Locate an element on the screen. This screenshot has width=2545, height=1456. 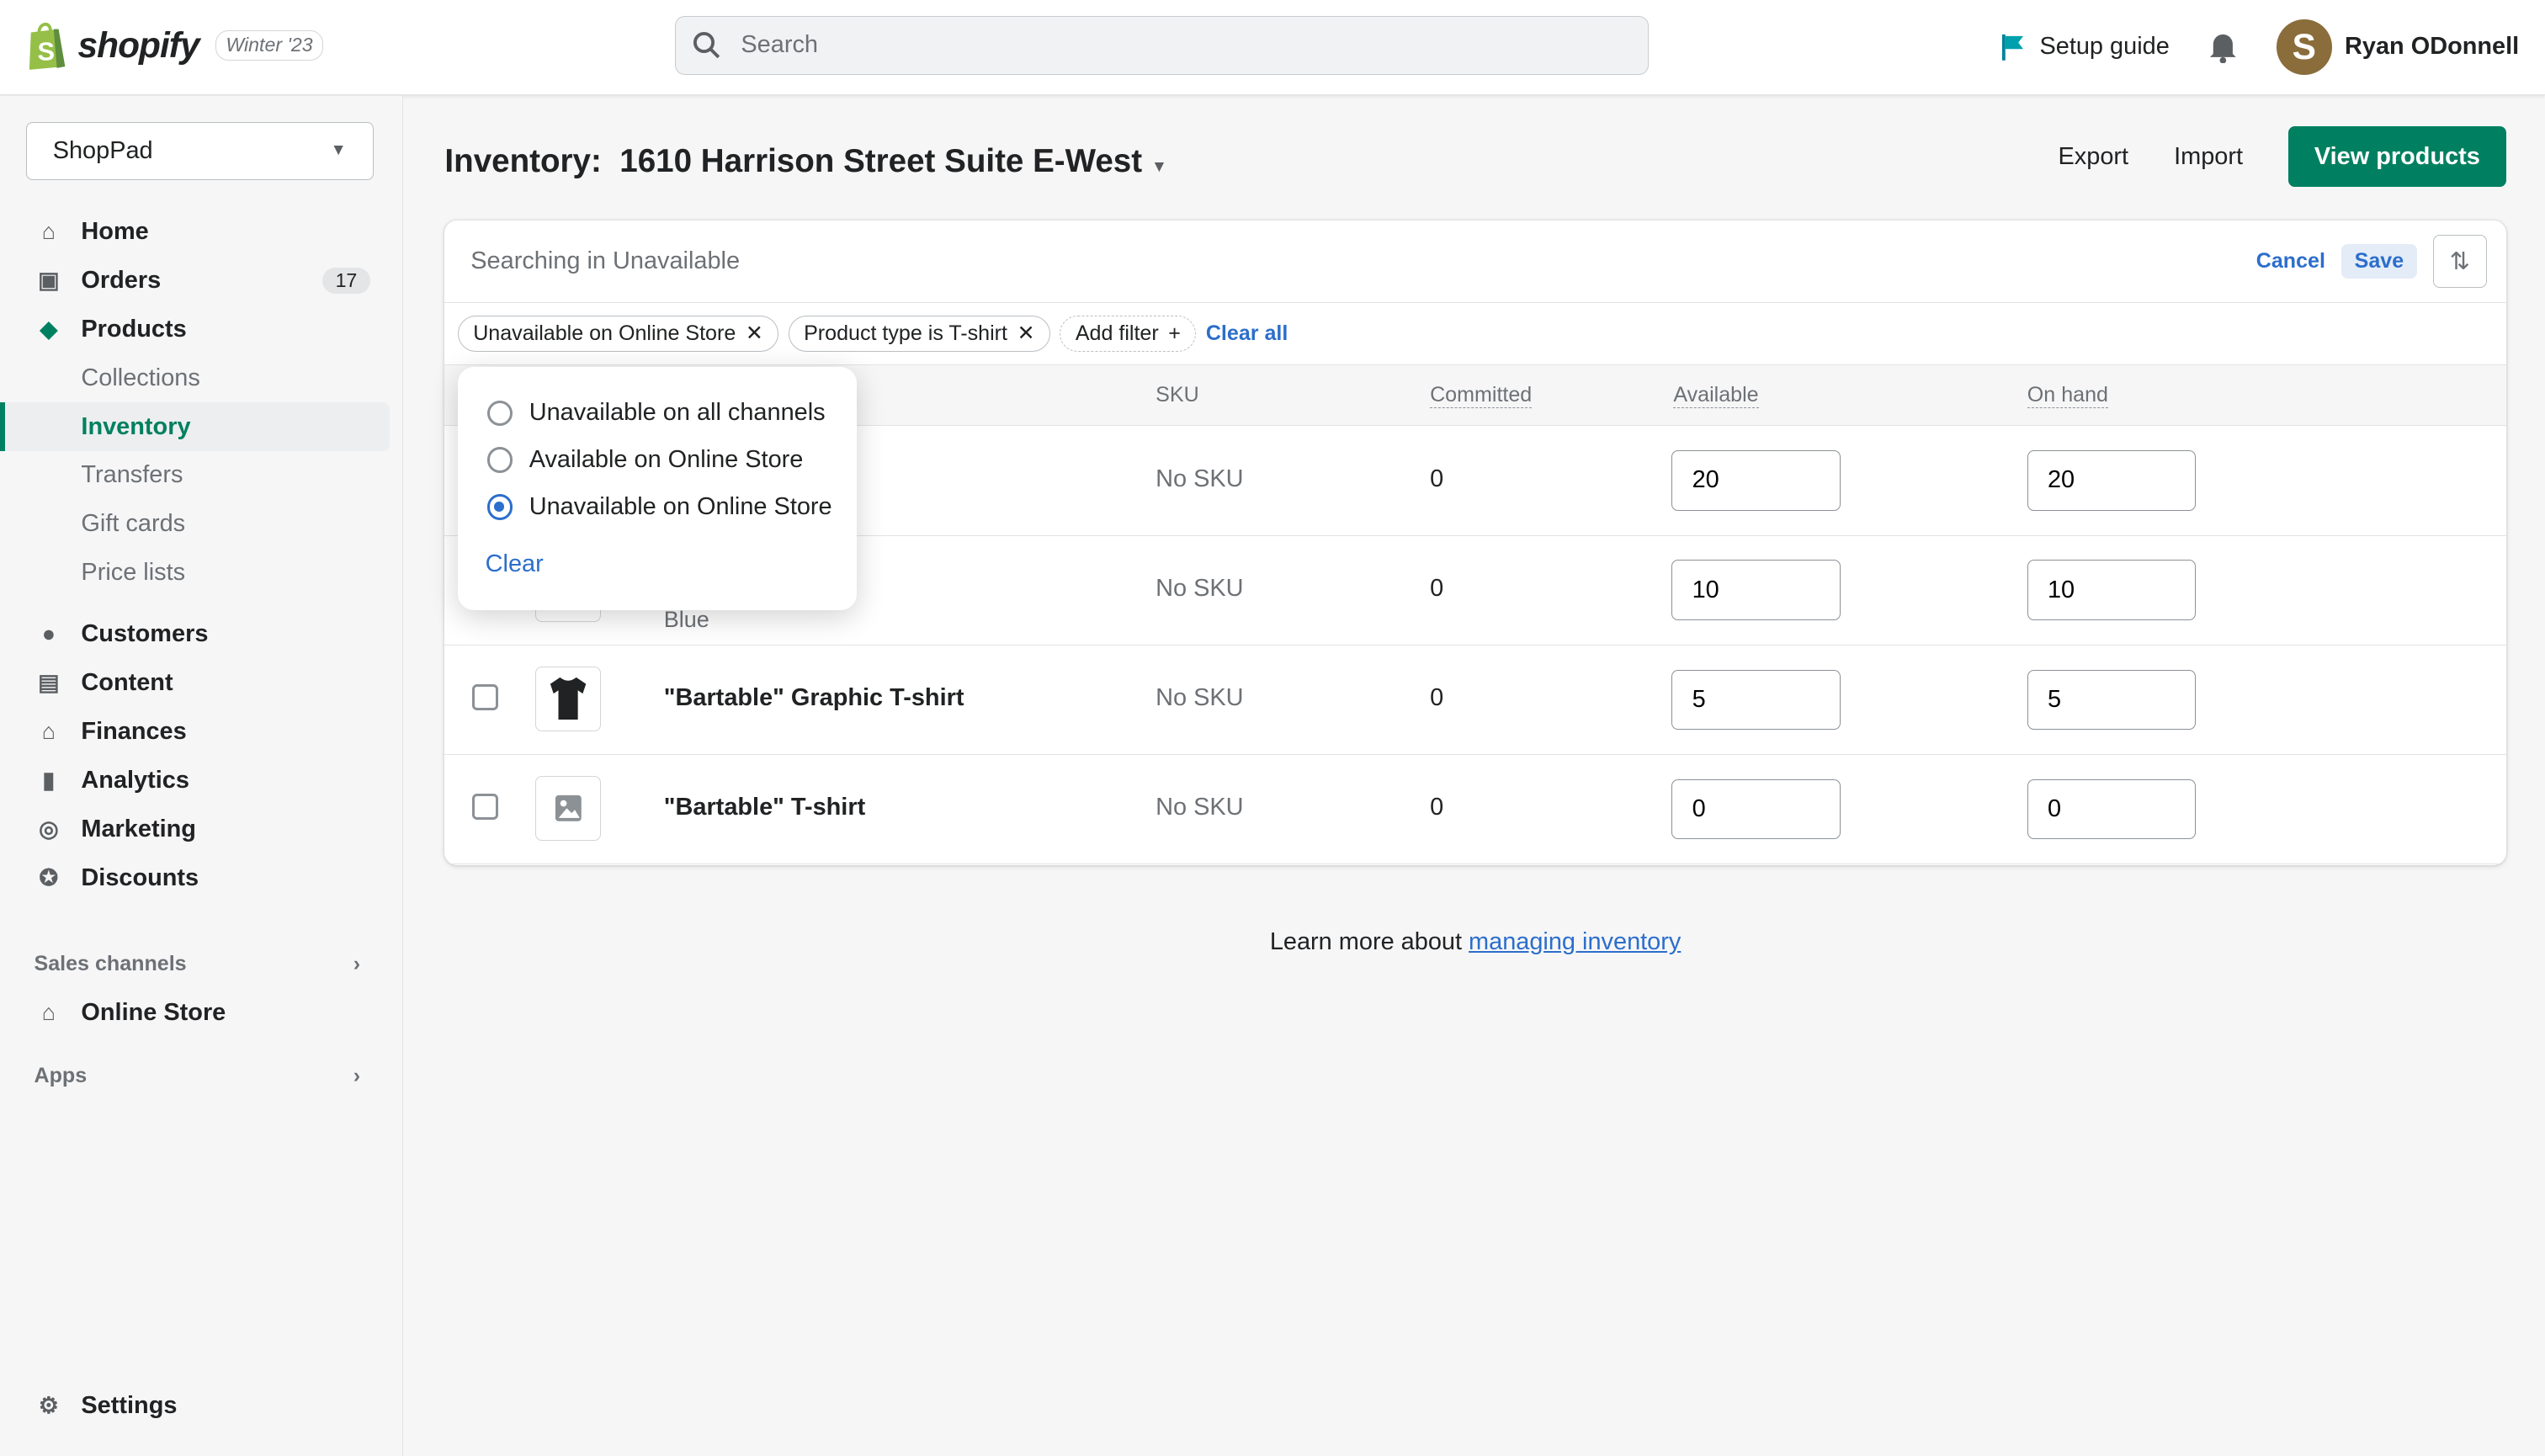
sidebar-item-label: Orders is located at coordinates (121, 281).